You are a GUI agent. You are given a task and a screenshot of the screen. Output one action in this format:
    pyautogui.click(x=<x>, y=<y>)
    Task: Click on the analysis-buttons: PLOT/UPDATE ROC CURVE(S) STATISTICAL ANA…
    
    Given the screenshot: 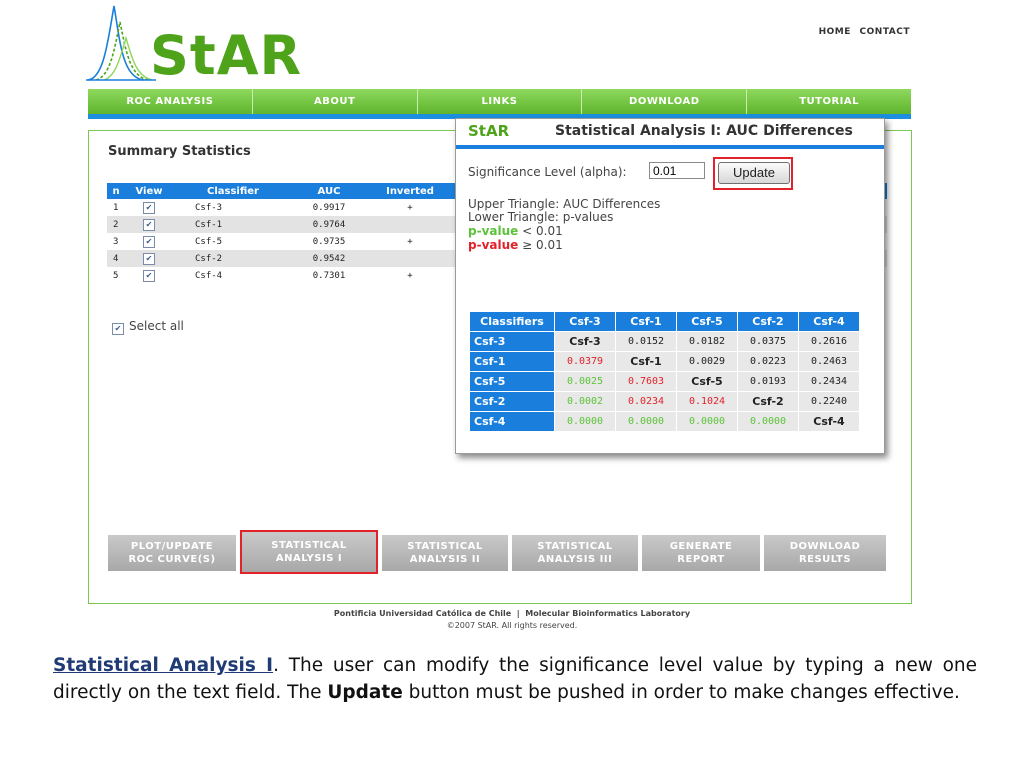 What is the action you would take?
    pyautogui.click(x=497, y=552)
    